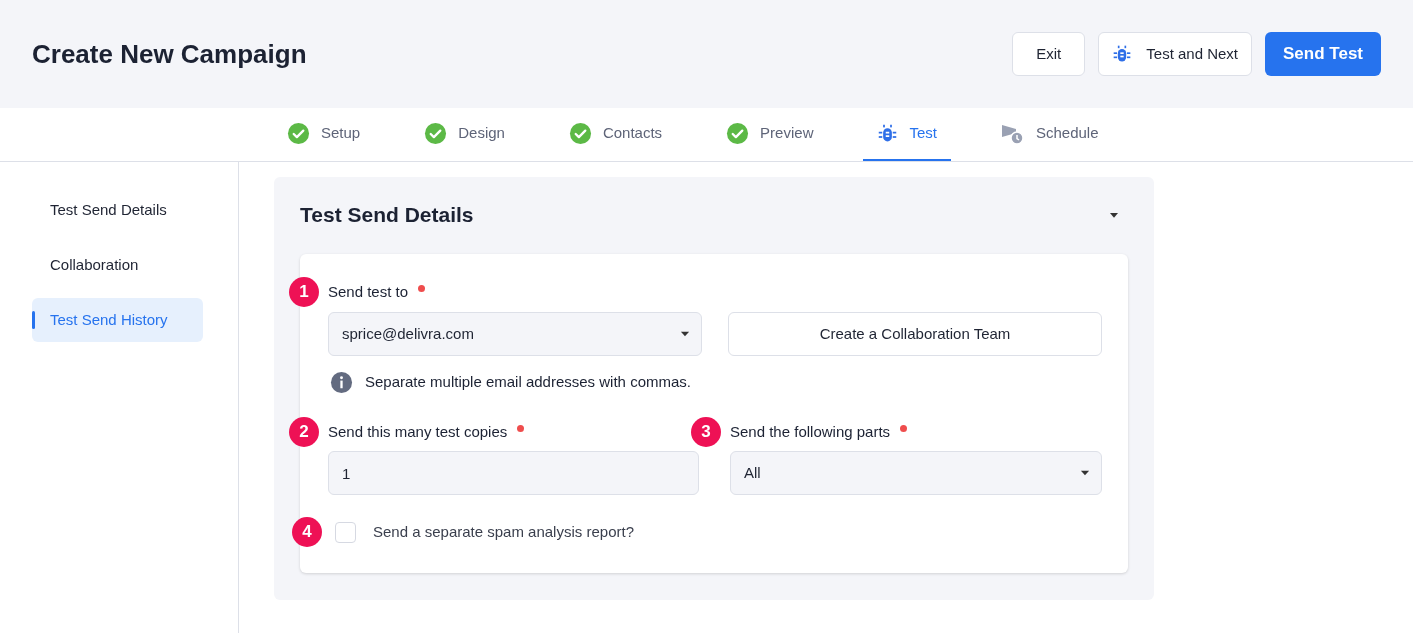 This screenshot has height=633, width=1413. I want to click on step-number-badge: 4, so click(307, 532).